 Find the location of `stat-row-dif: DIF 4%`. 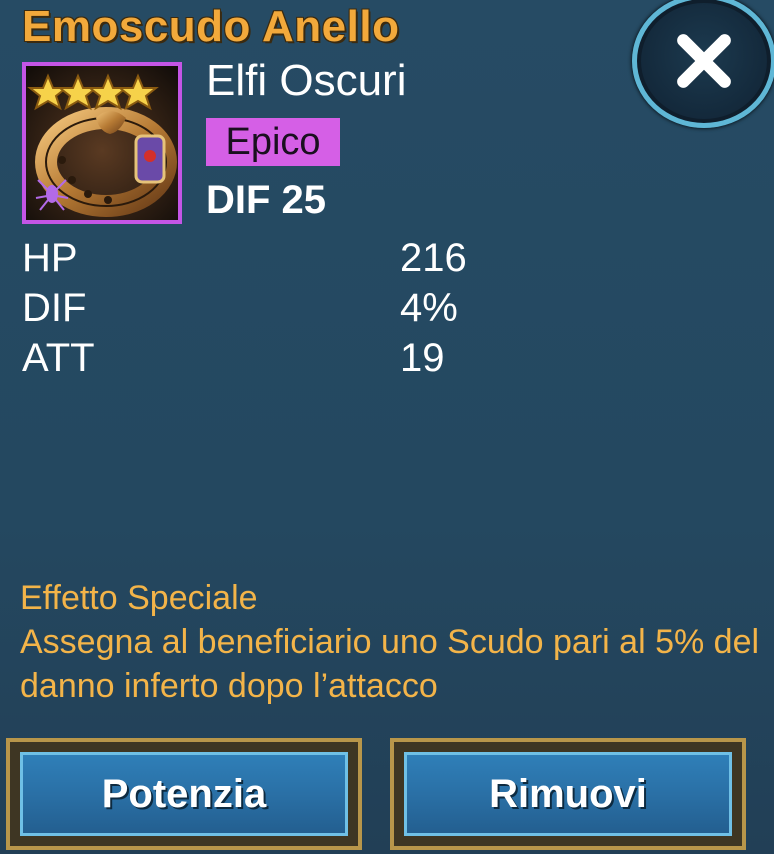

stat-row-dif: DIF 4% is located at coordinates (302, 311).